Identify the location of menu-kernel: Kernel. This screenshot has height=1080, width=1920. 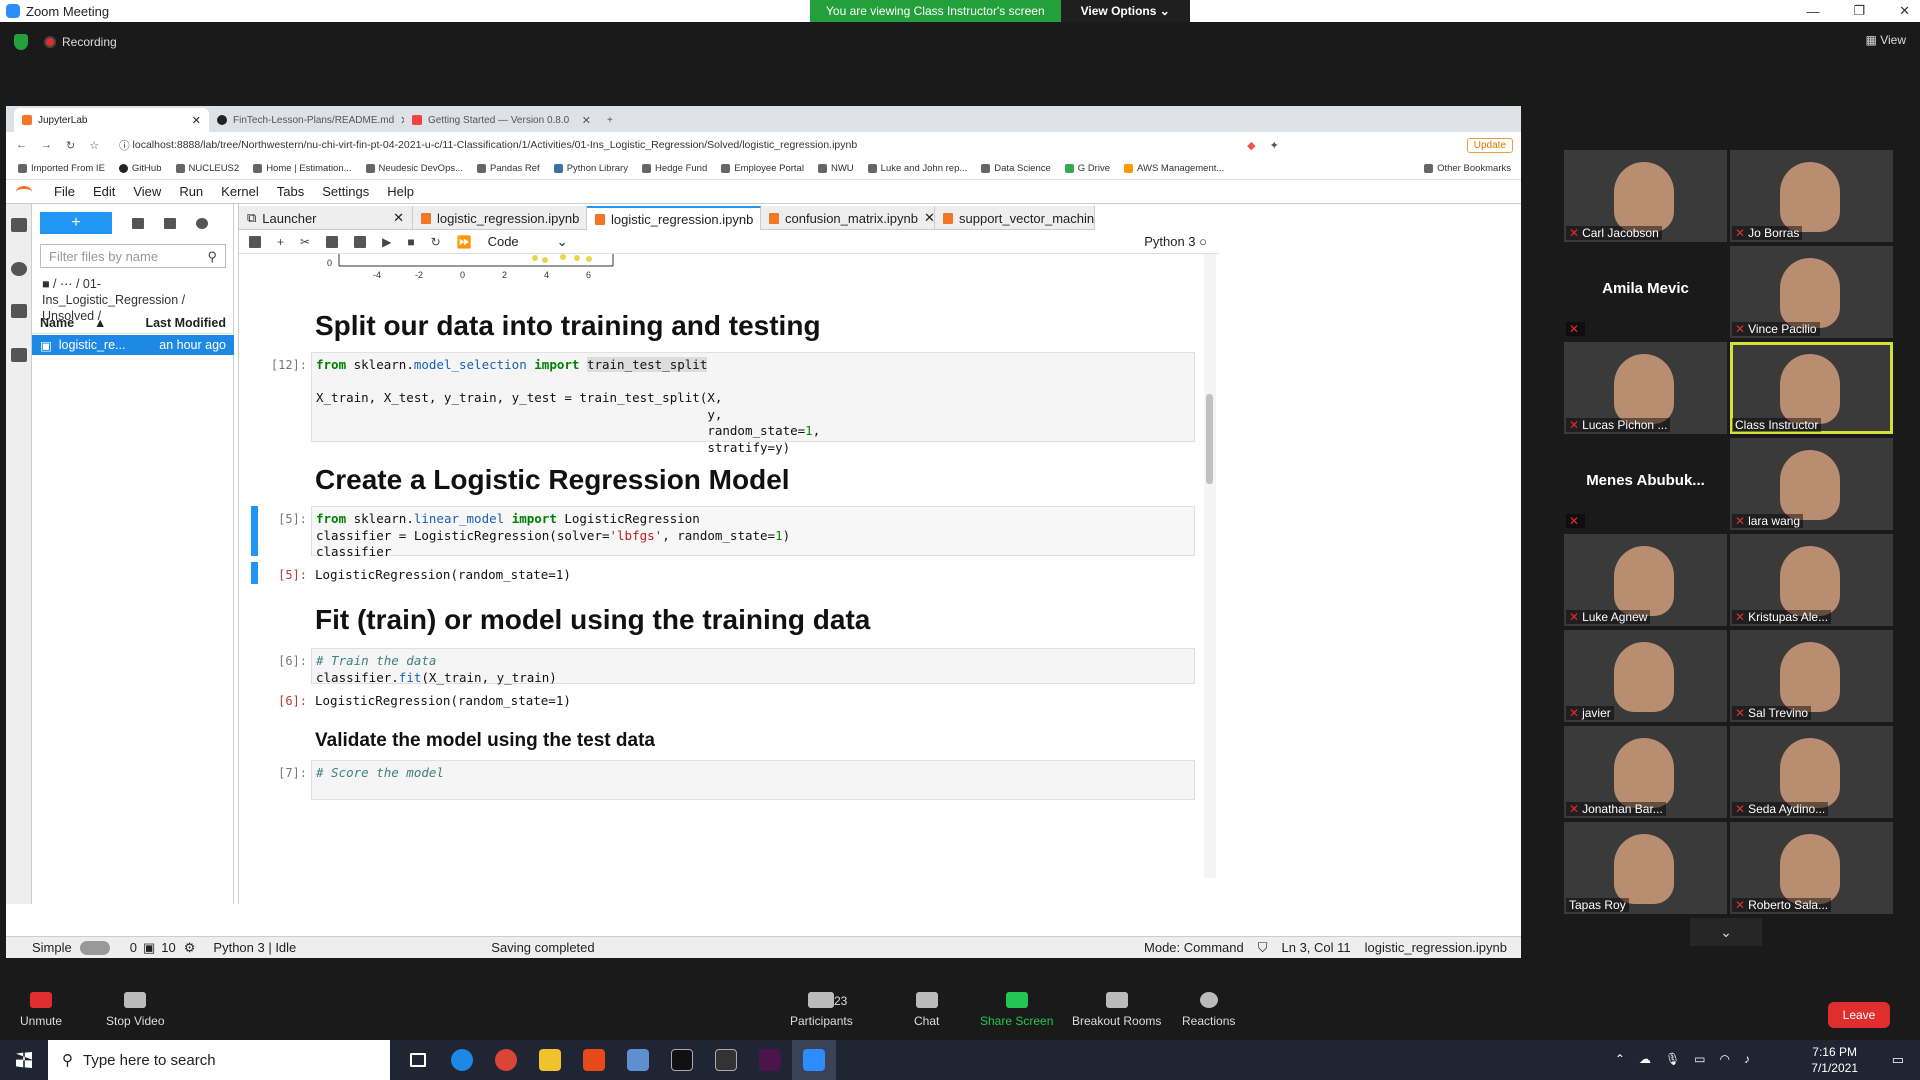
(240, 191).